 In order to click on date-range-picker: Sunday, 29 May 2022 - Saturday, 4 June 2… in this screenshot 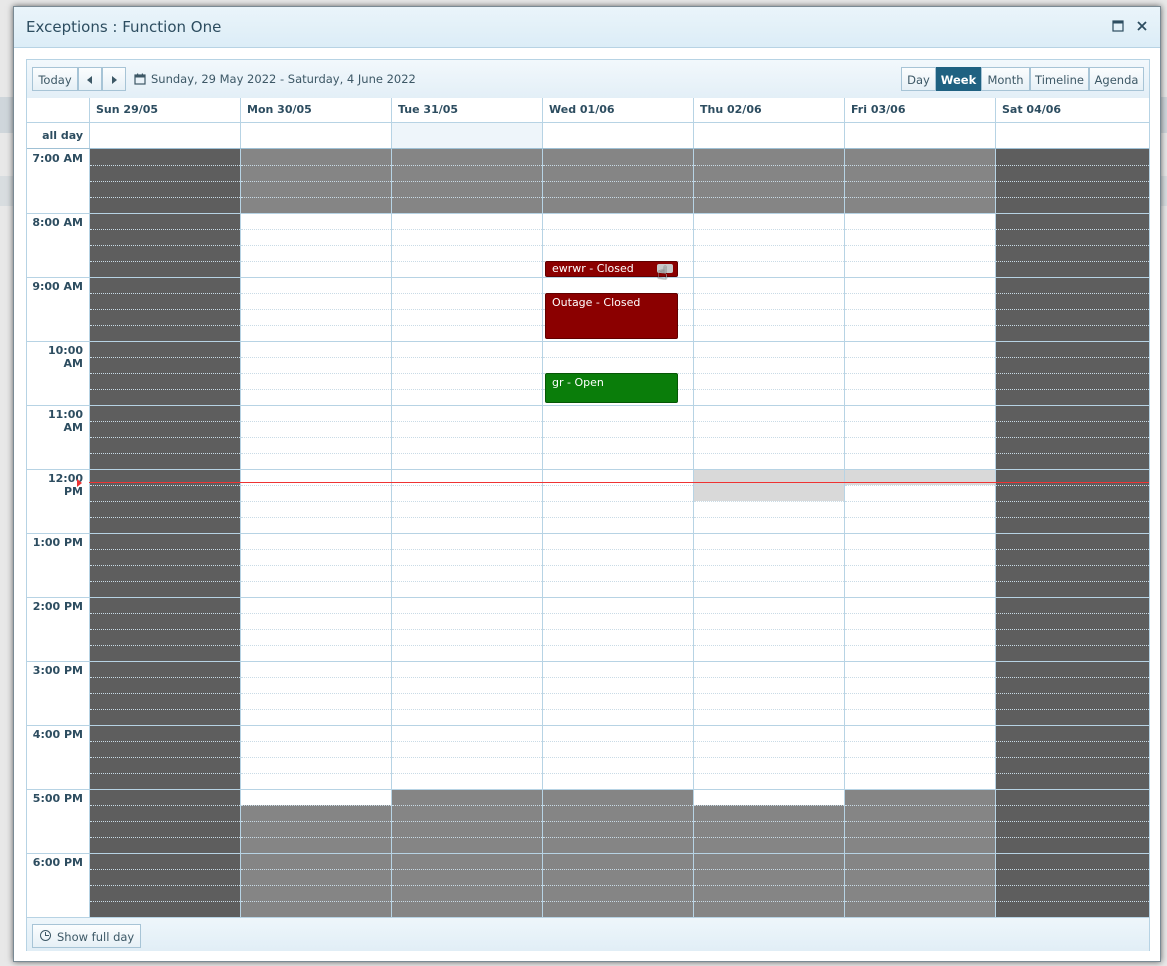, I will do `click(275, 79)`.